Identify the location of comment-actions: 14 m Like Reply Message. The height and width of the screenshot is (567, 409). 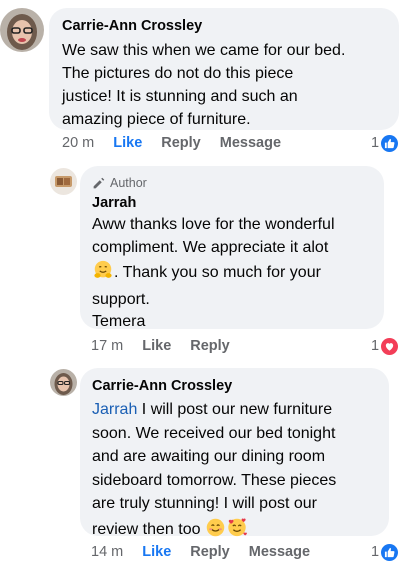
(210, 552).